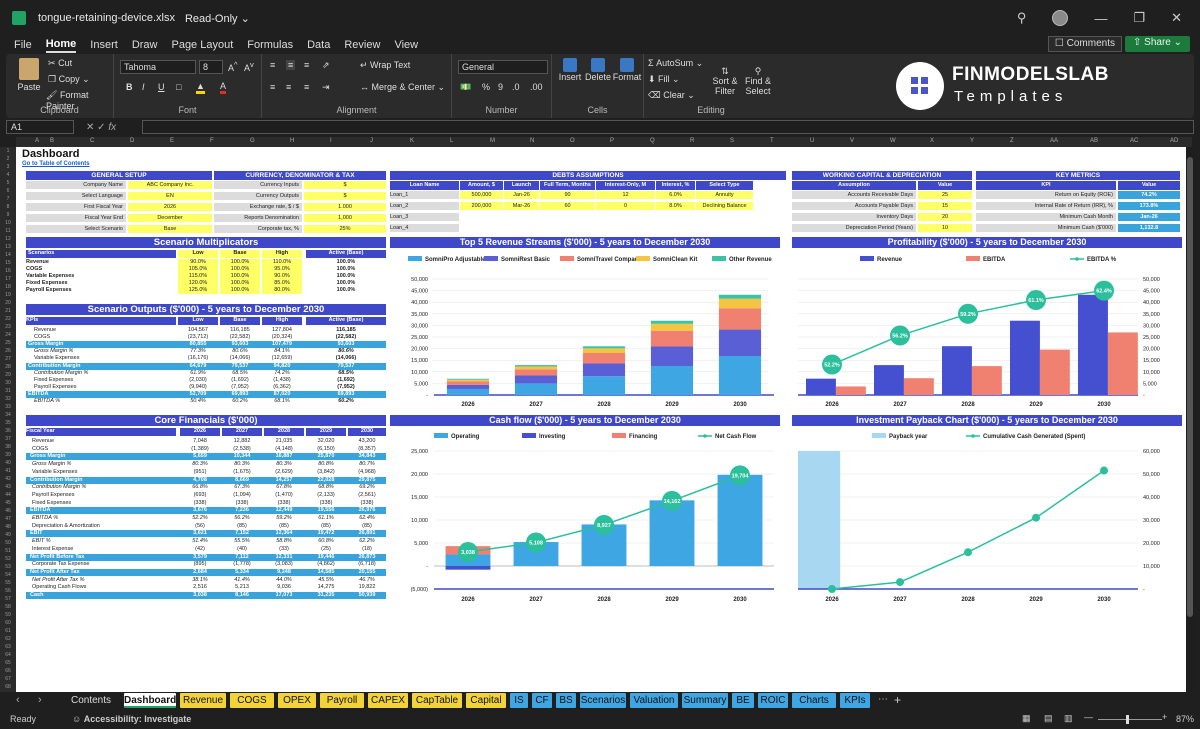 This screenshot has width=1200, height=729. Describe the element at coordinates (492, 141) in the screenshot. I see `col-header: M` at that location.